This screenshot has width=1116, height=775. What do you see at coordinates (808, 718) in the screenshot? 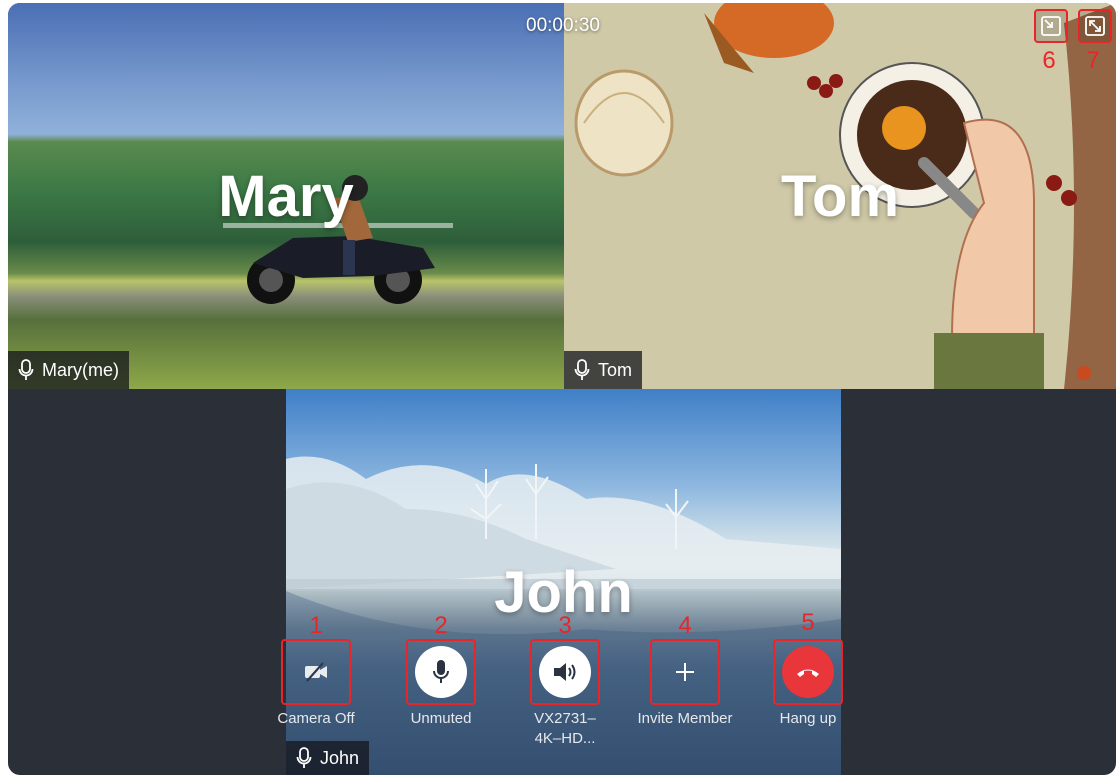
I see `hang-up-label: Hang up` at bounding box center [808, 718].